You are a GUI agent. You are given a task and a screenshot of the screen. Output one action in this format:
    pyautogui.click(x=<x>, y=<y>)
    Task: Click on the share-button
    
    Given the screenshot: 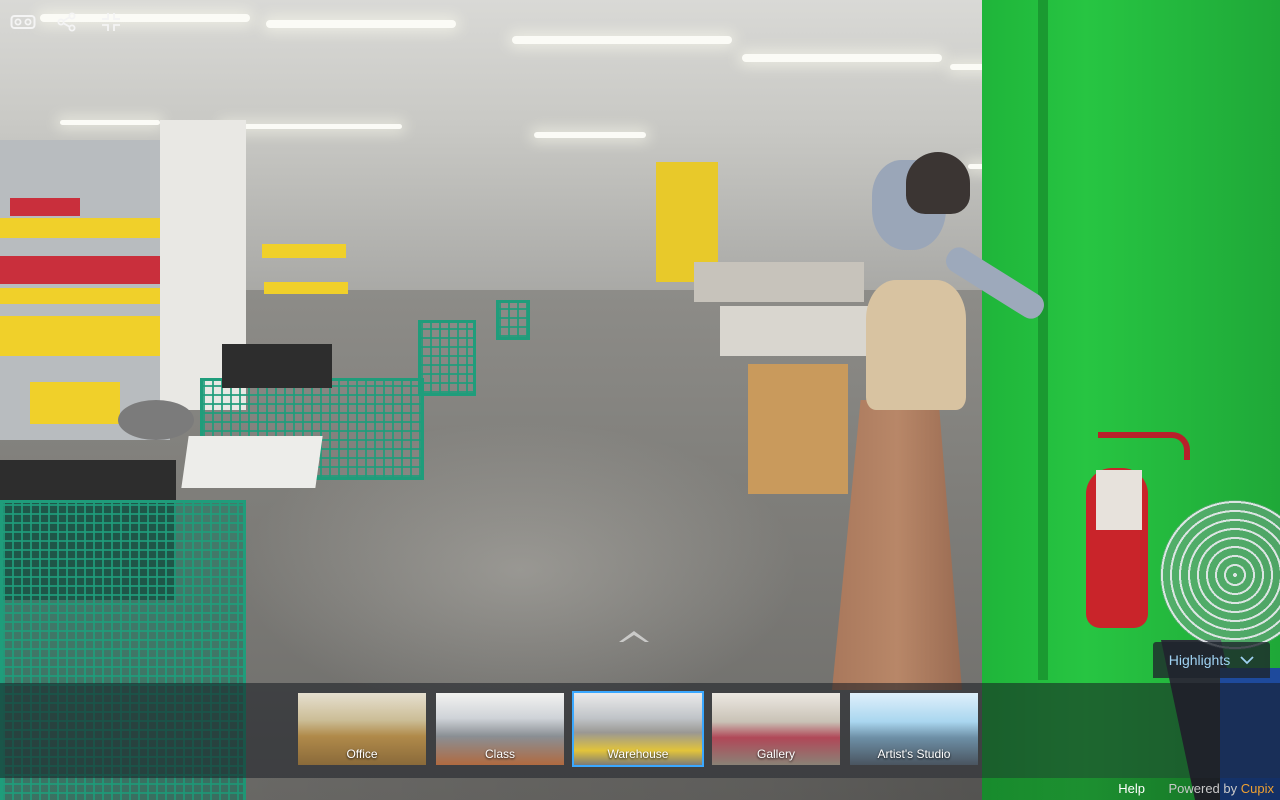 What is the action you would take?
    pyautogui.click(x=67, y=22)
    